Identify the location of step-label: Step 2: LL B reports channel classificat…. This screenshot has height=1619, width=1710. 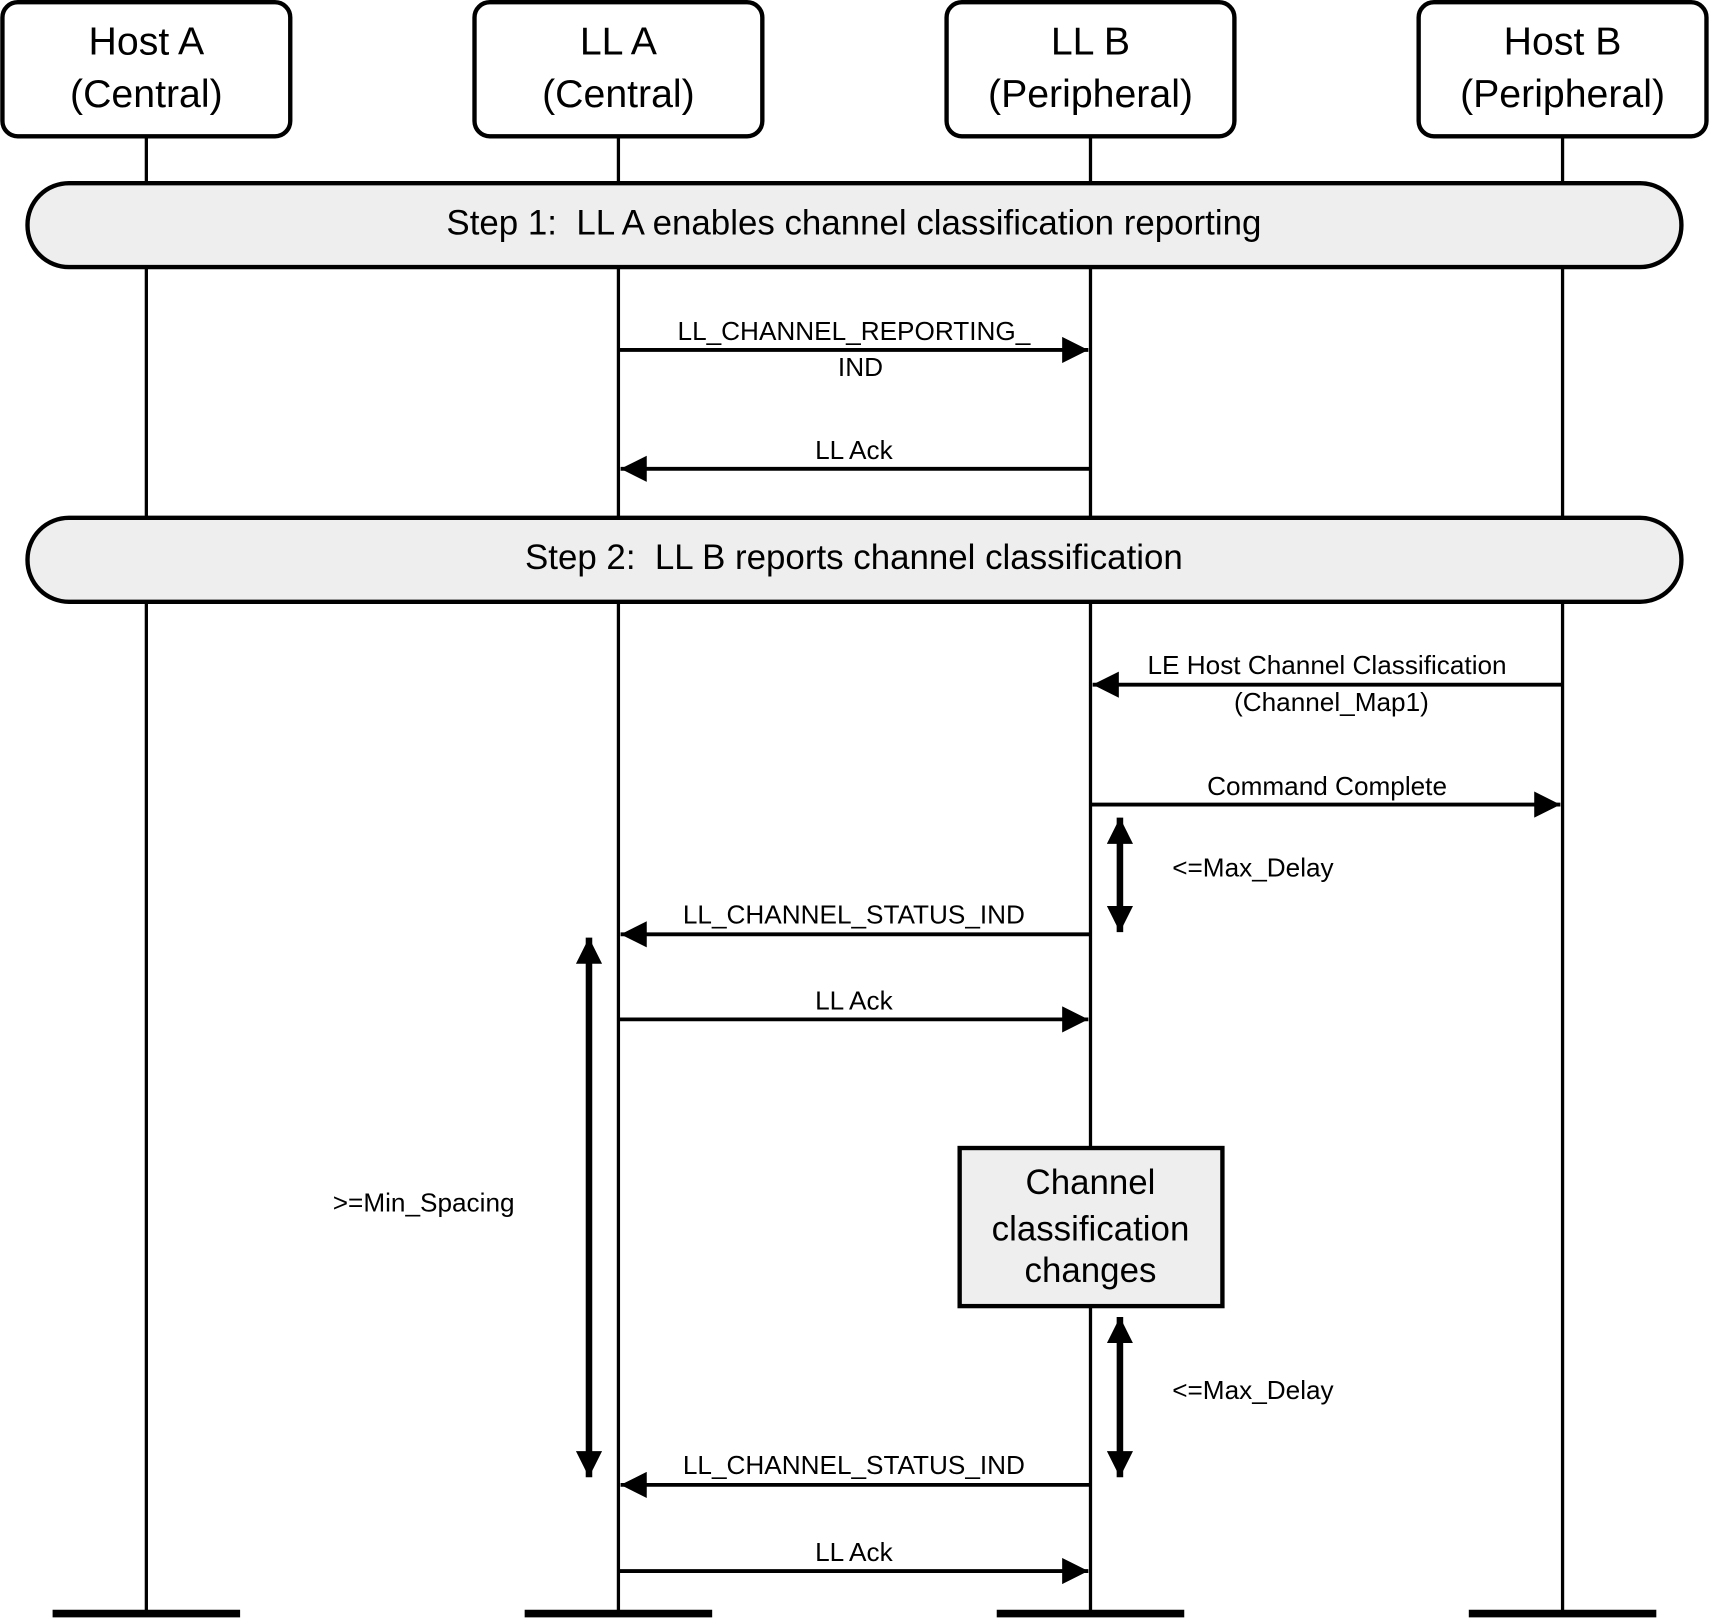
(854, 557).